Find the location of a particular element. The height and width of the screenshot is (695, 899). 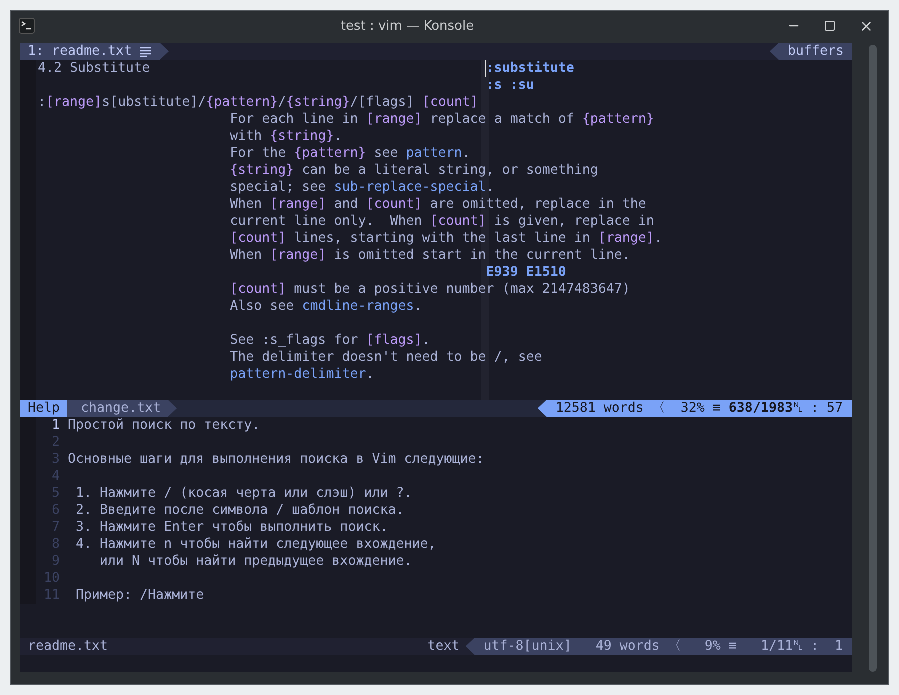

window-title: test : vim — Konsole is located at coordinates (408, 26).